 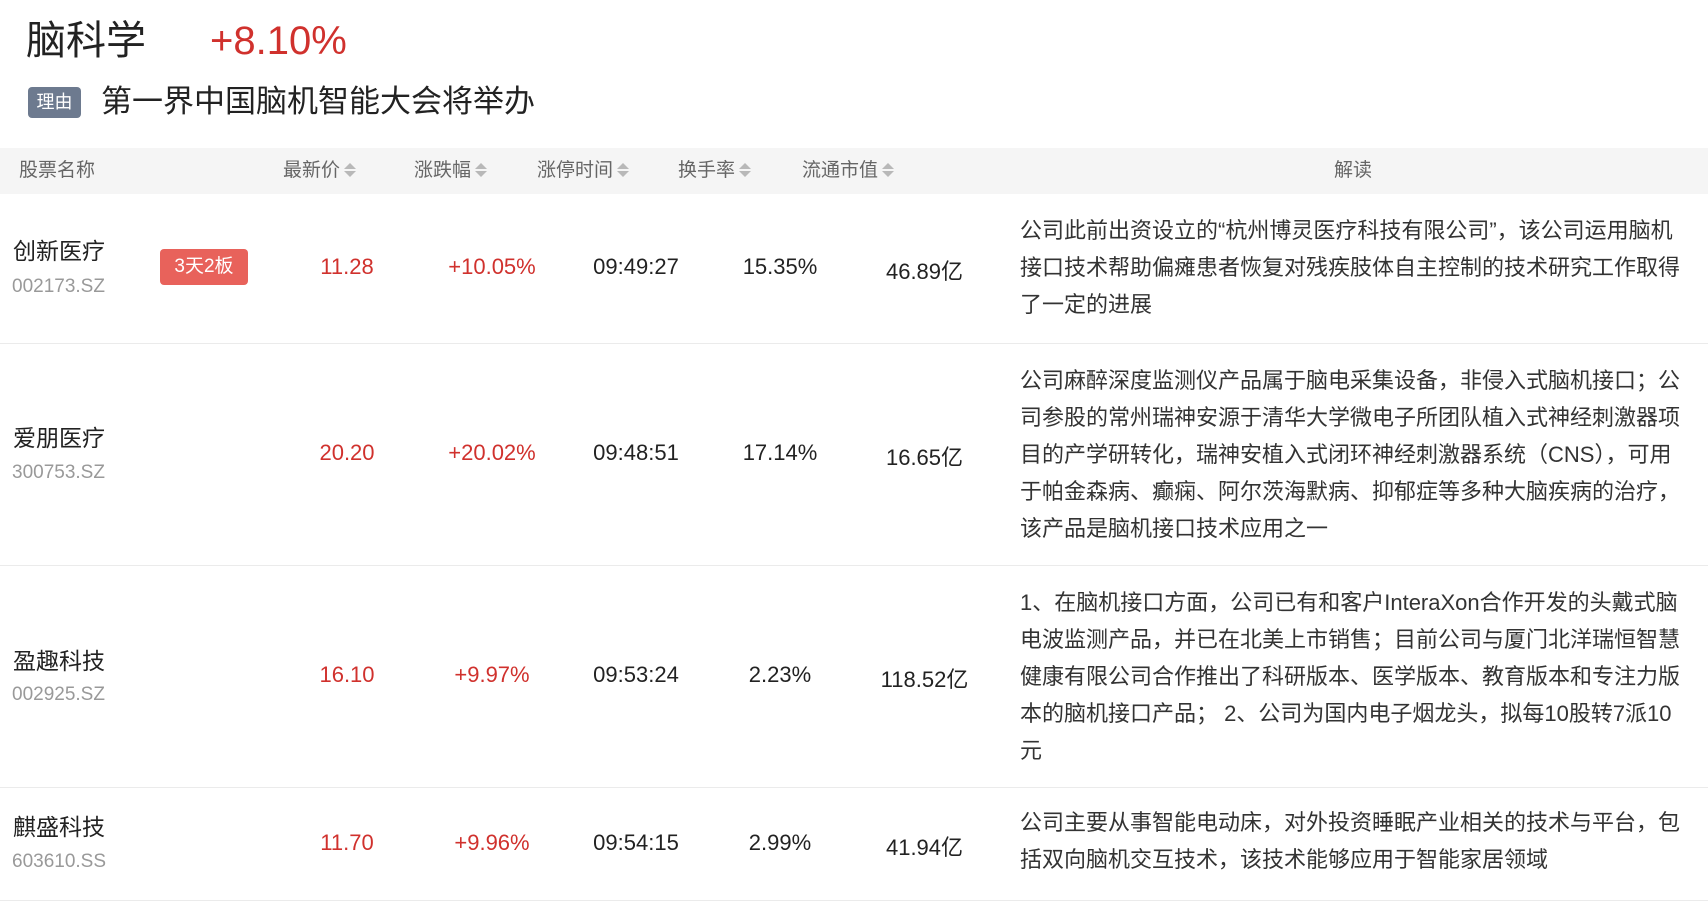 I want to click on stock-code: 002173.SZ, so click(x=58, y=286).